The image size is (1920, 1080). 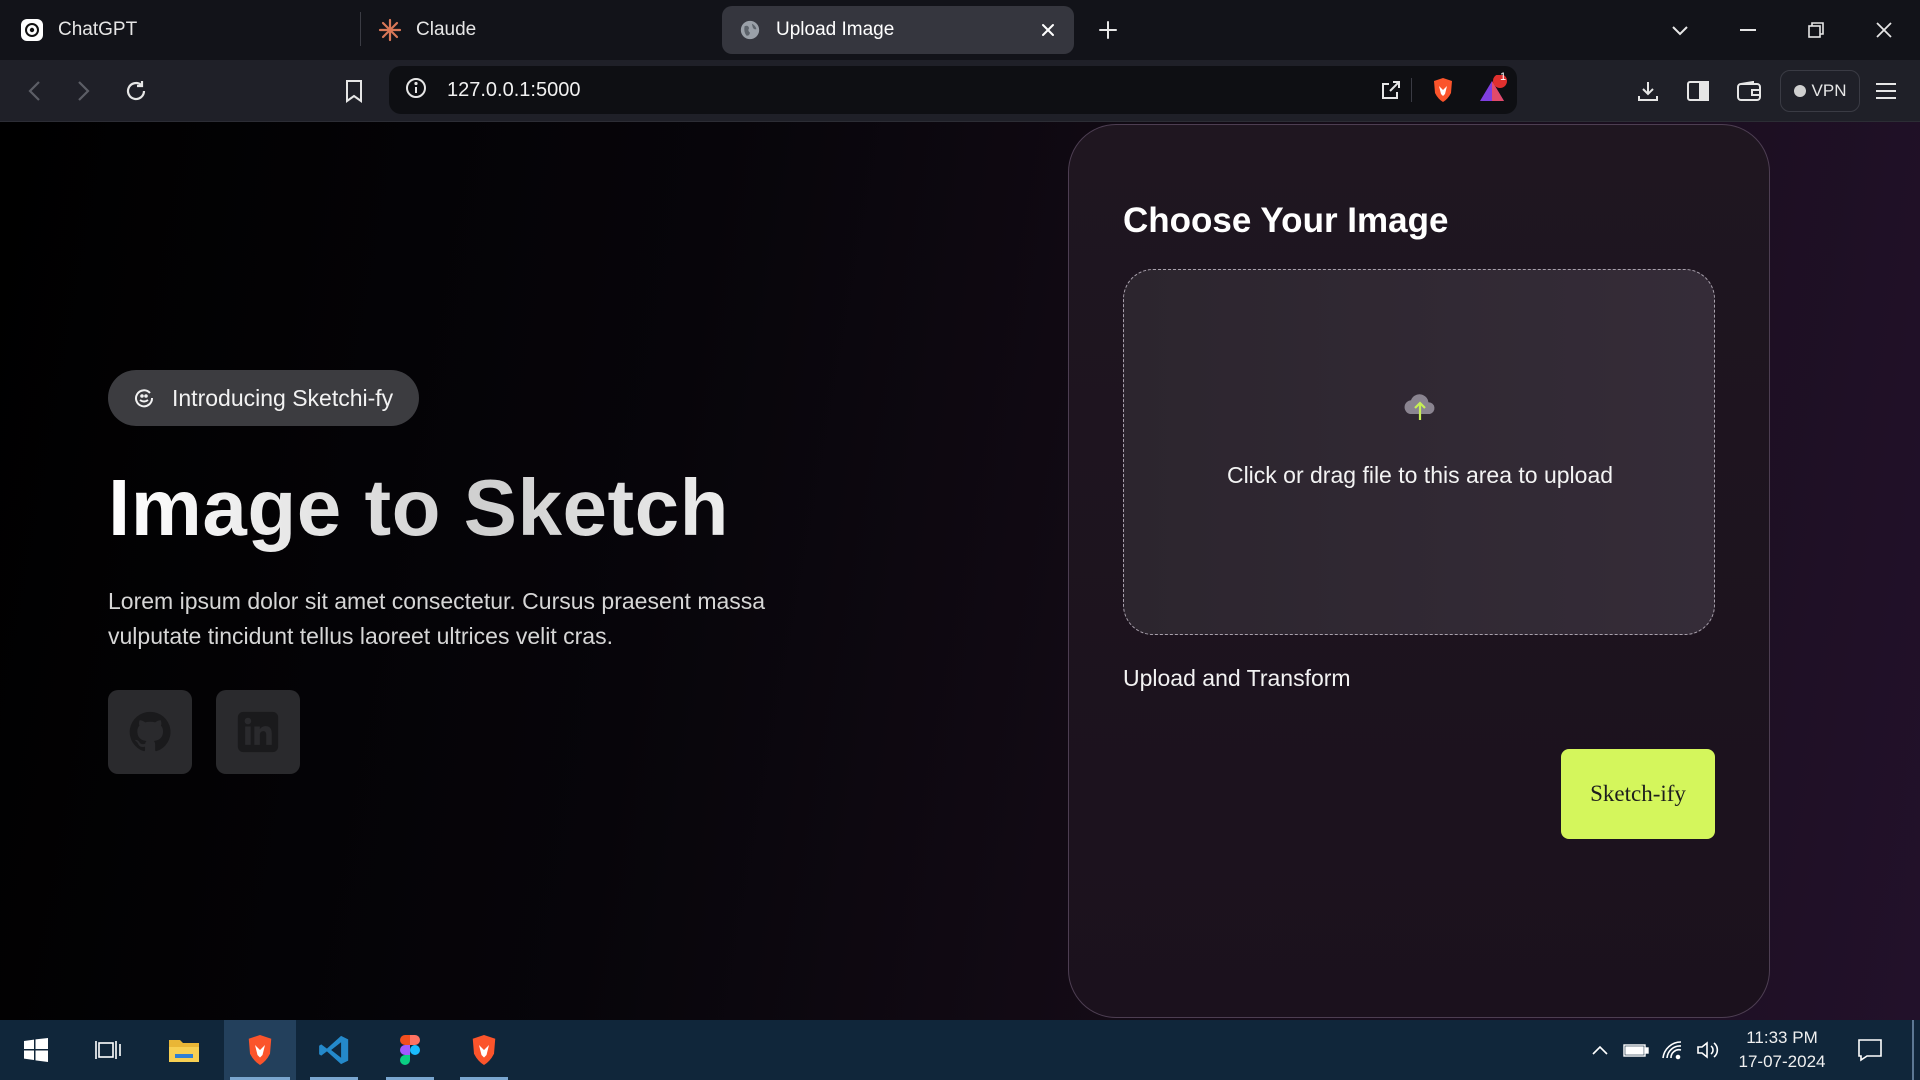 I want to click on tab-search-chevron-icon, so click(x=1680, y=30).